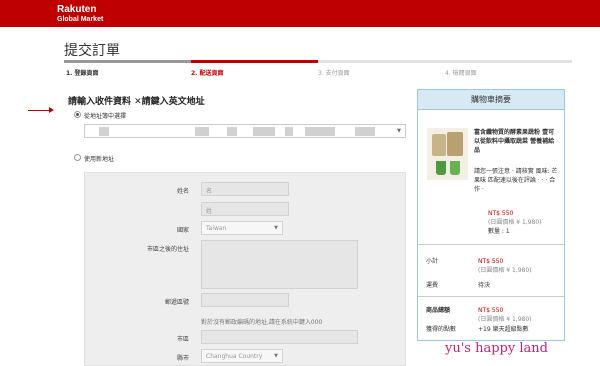 The width and height of the screenshot is (600, 366). I want to click on checkout-steps: 1. 登錄頁面 2. 配送頁面 3. 支付頁面 4. 檢閱頁面, so click(318, 70).